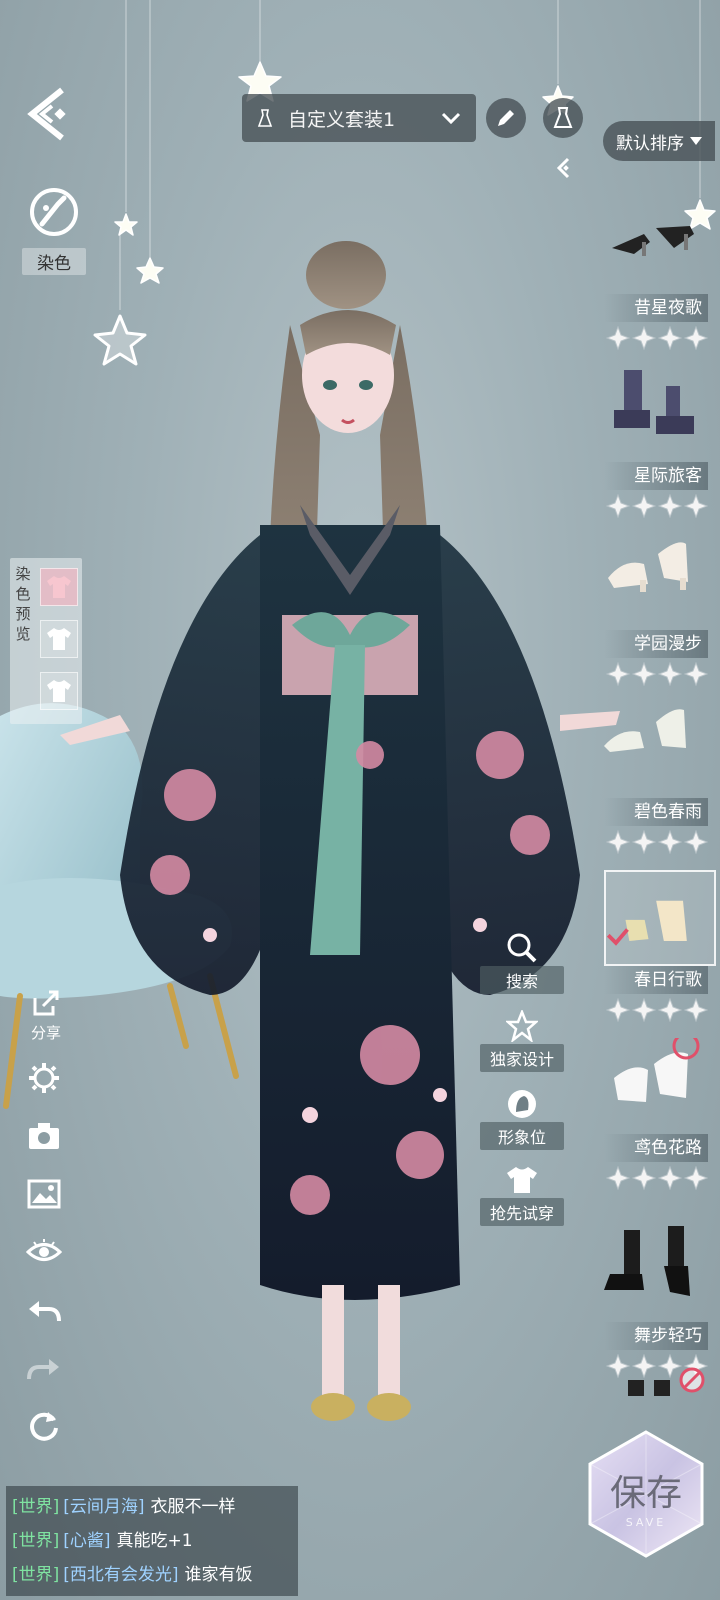  I want to click on dye-button: 染色, so click(54, 230).